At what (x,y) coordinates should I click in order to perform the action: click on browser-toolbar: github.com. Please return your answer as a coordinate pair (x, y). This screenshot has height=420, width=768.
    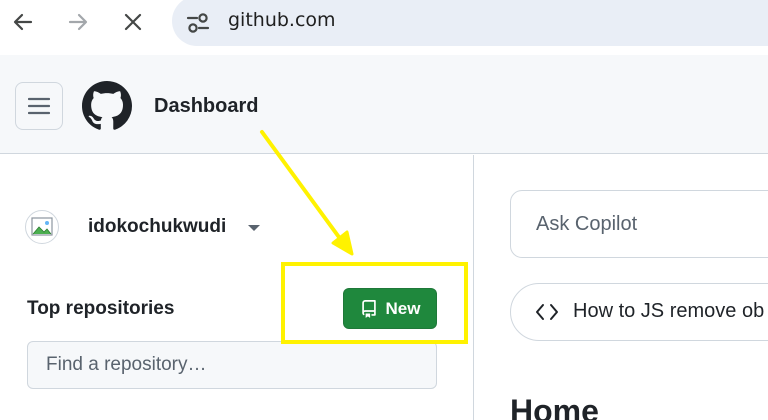
    Looking at the image, I should click on (384, 23).